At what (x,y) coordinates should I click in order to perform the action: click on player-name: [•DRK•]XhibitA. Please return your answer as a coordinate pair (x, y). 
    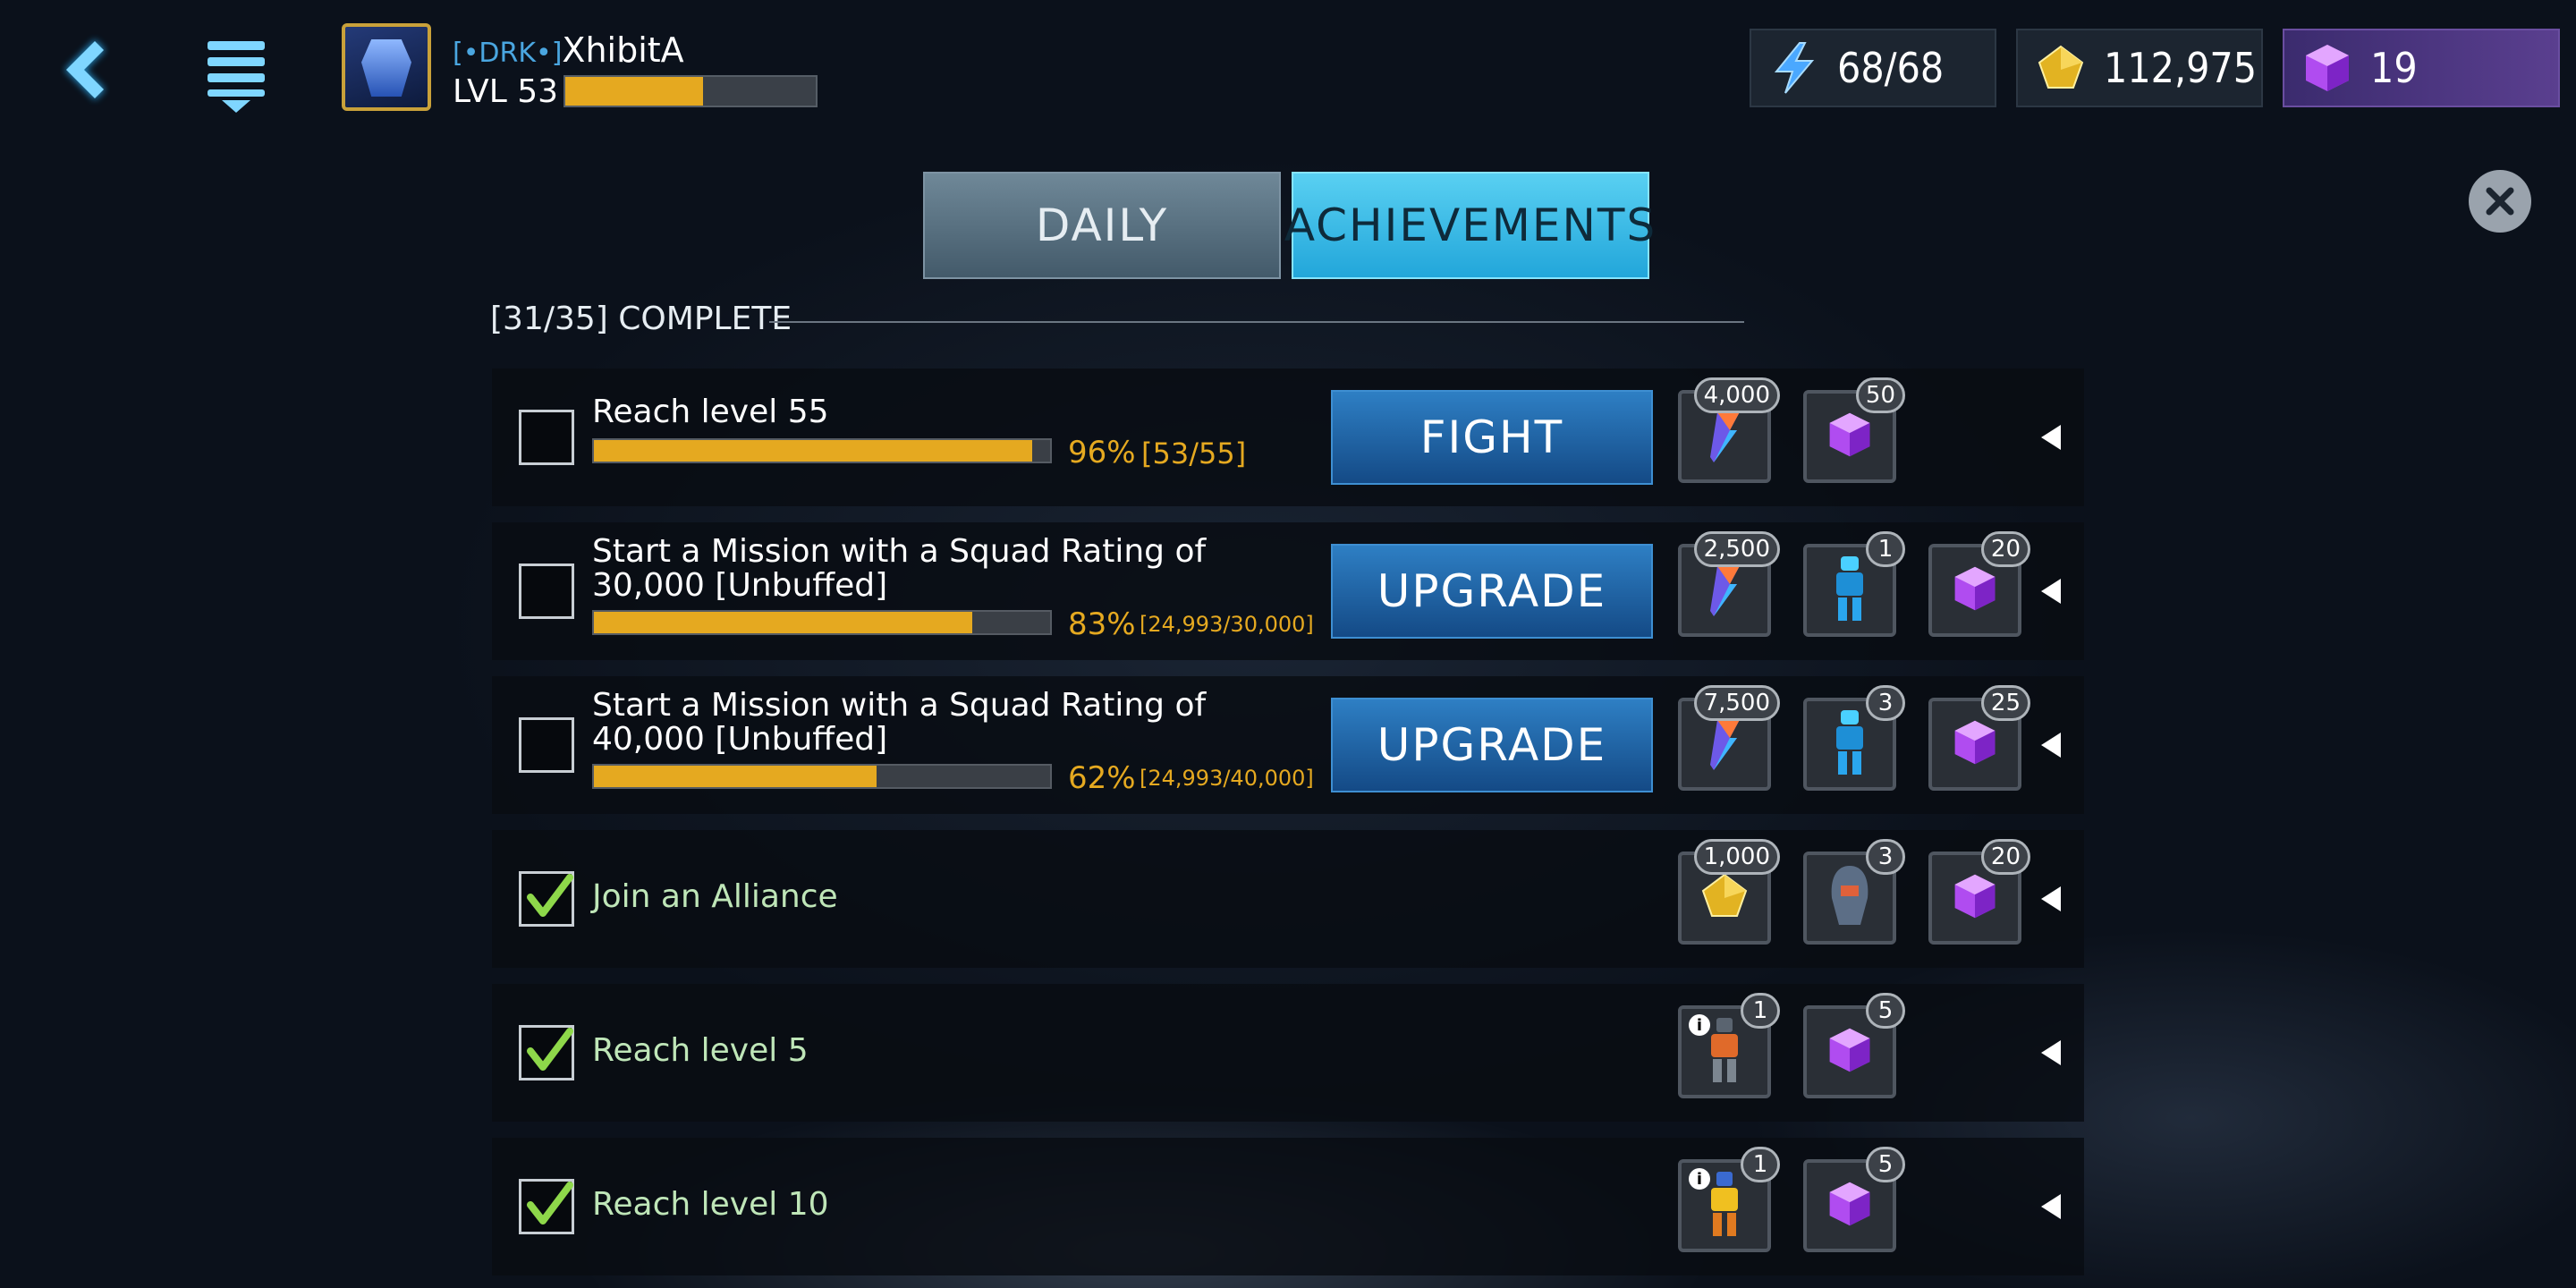
    Looking at the image, I should click on (568, 50).